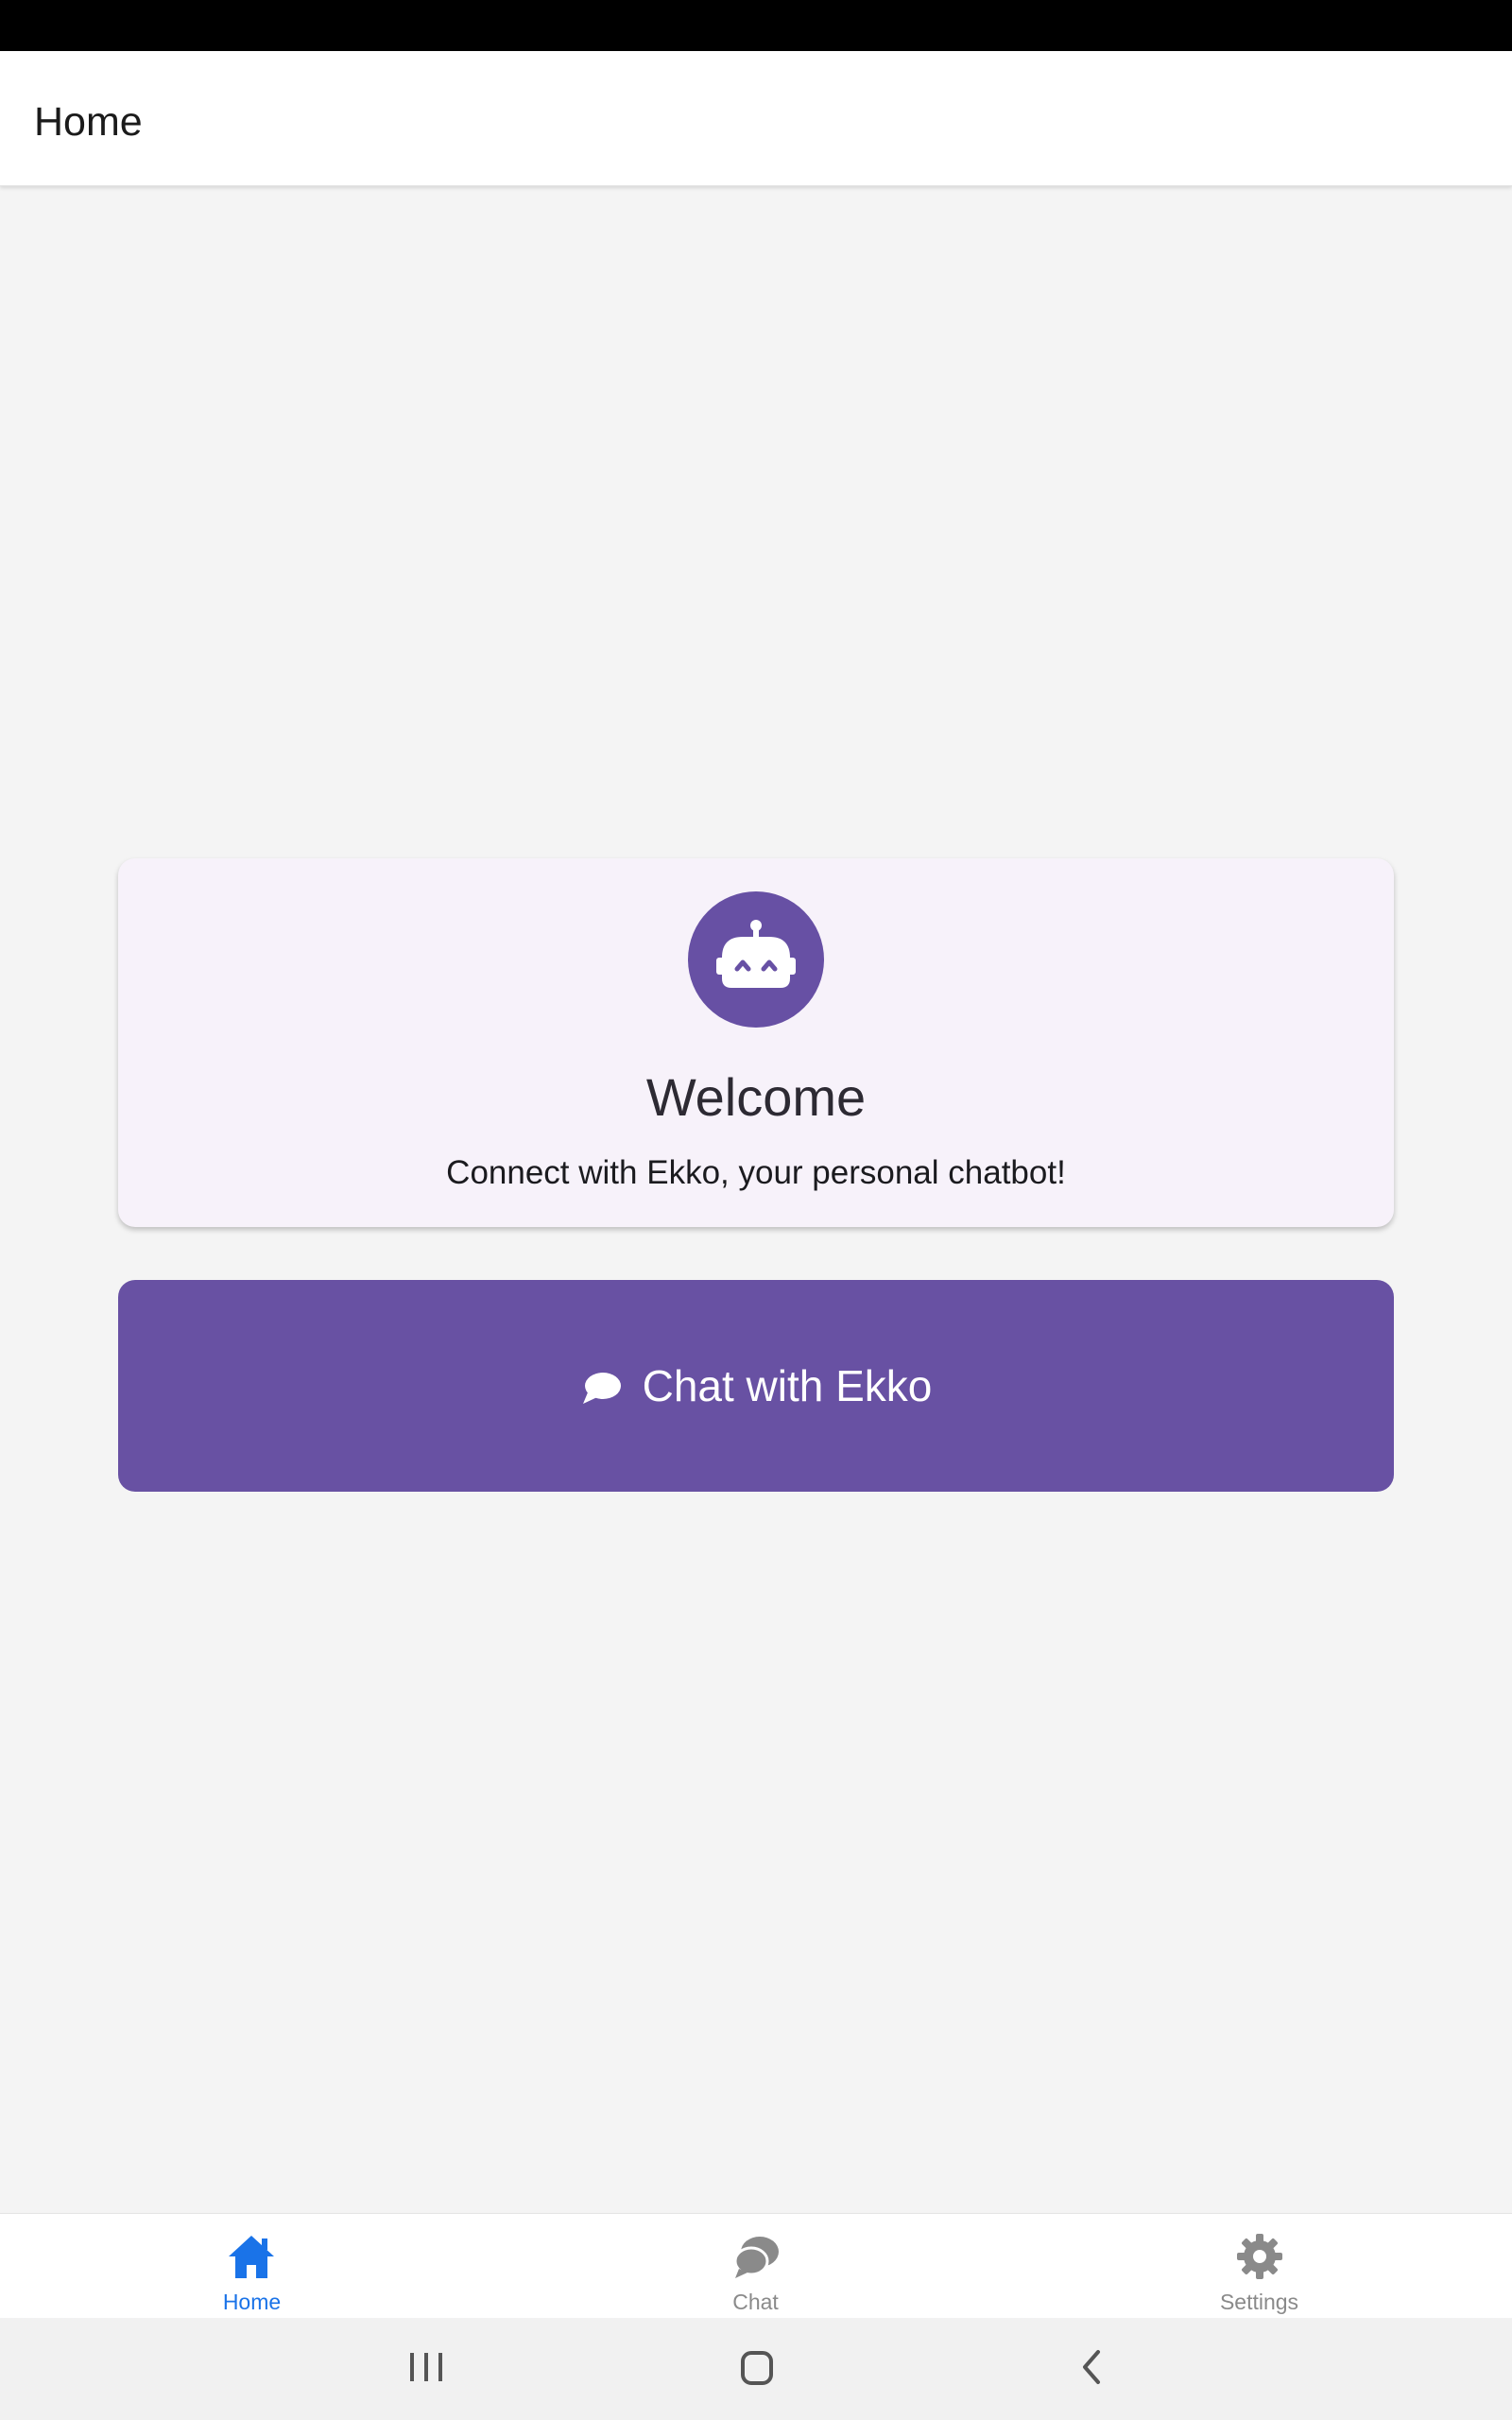  I want to click on chat-with-ekko-button: Chat with Ekko, so click(756, 1386).